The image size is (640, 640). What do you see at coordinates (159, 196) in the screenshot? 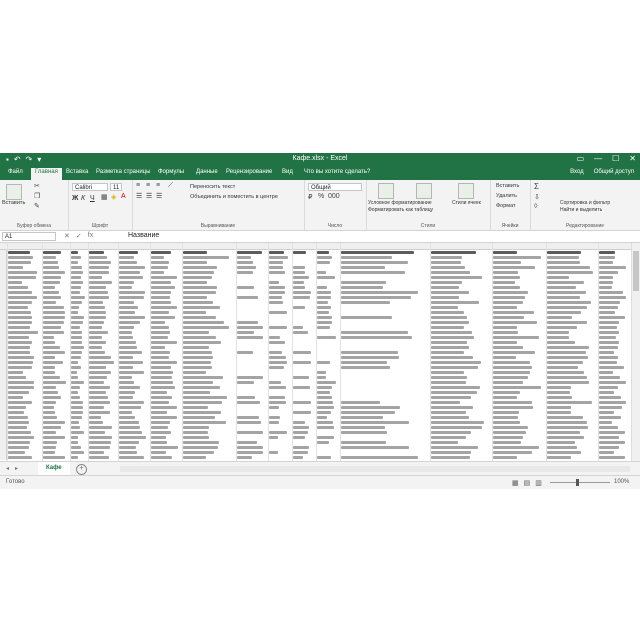
I see `align-right-icon: ☰` at bounding box center [159, 196].